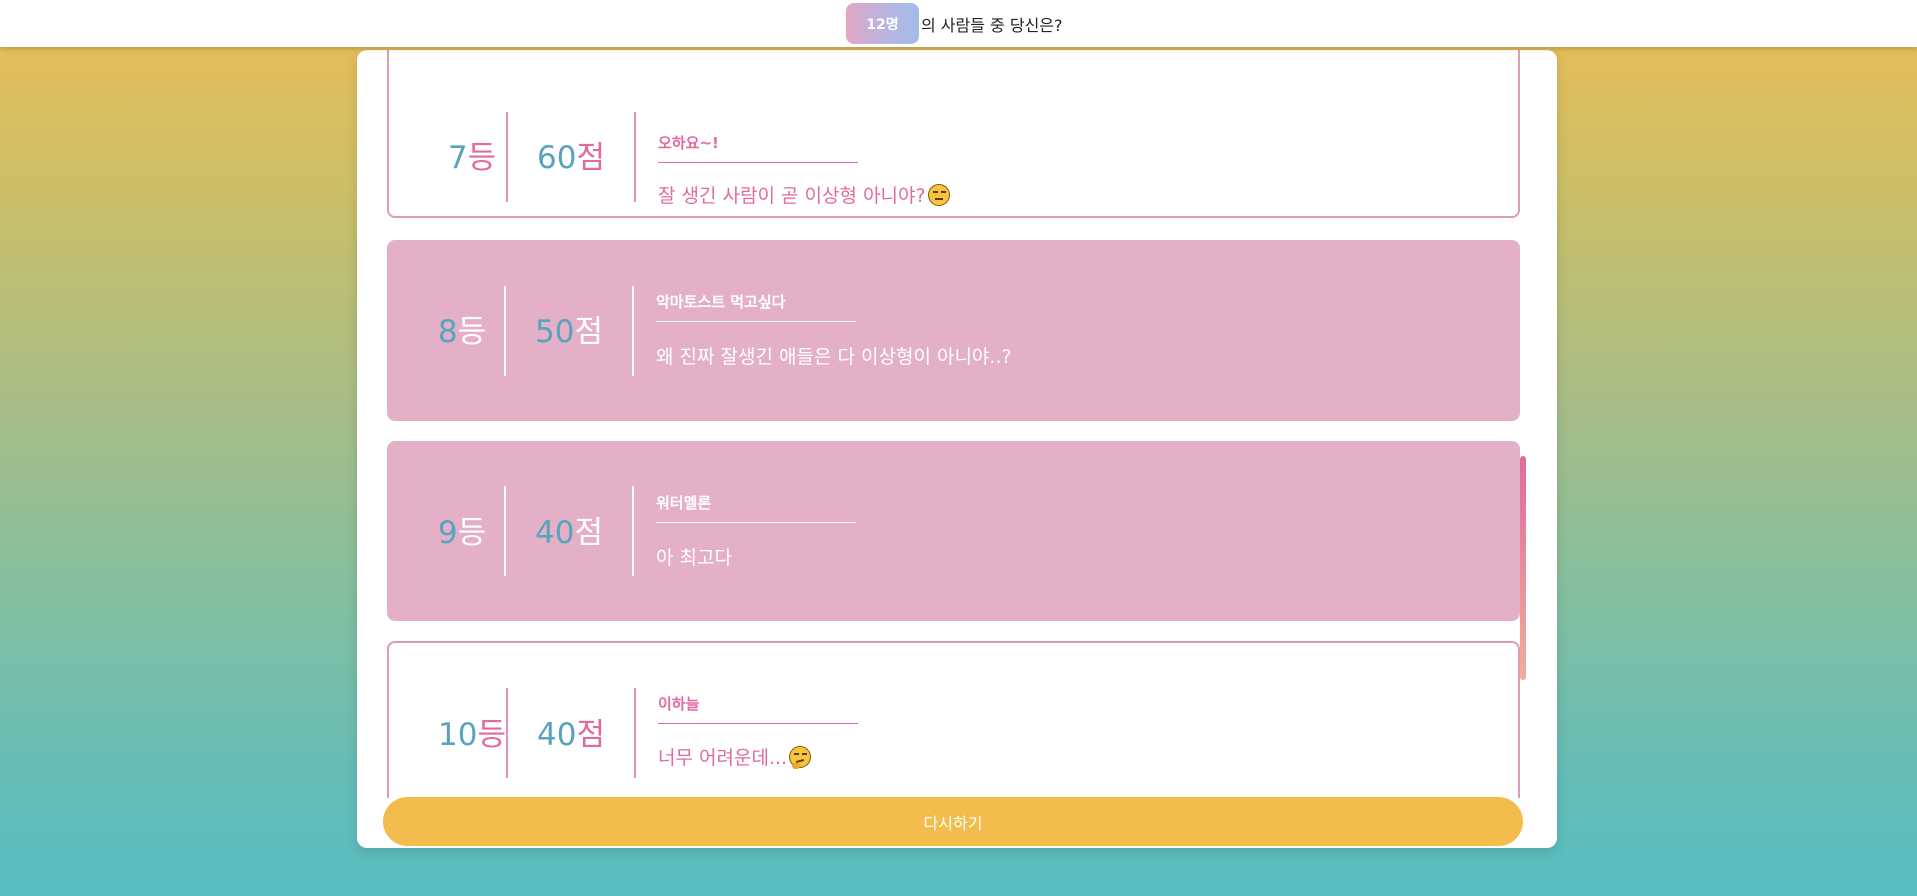 The image size is (1917, 896). Describe the element at coordinates (447, 332) in the screenshot. I see `rank-number: 8` at that location.